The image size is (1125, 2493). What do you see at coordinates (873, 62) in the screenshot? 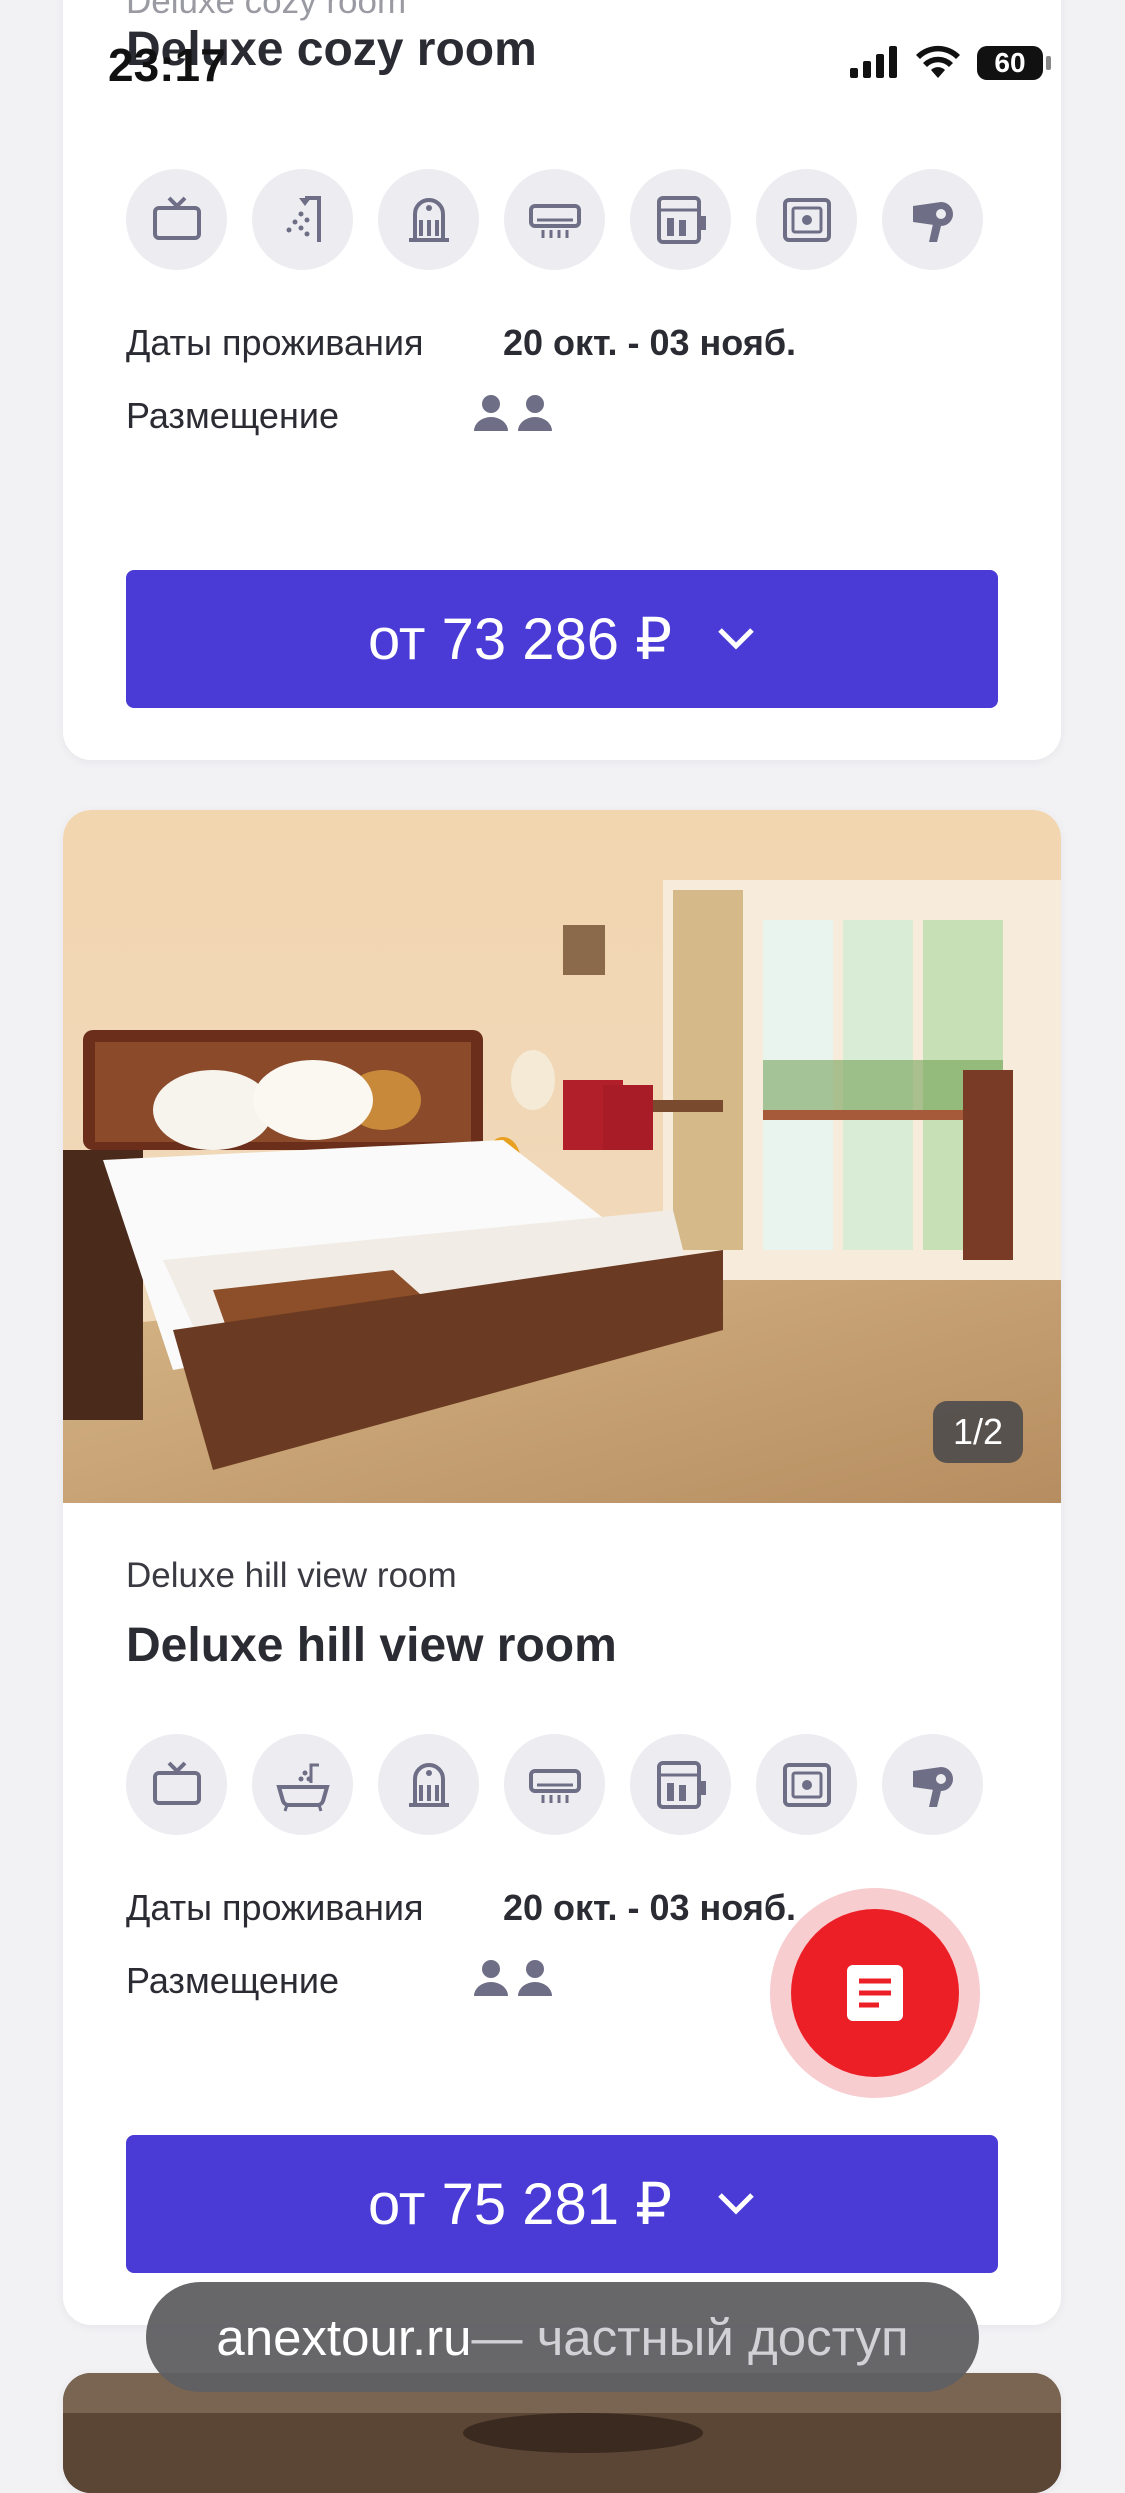
I see `signal-icon` at bounding box center [873, 62].